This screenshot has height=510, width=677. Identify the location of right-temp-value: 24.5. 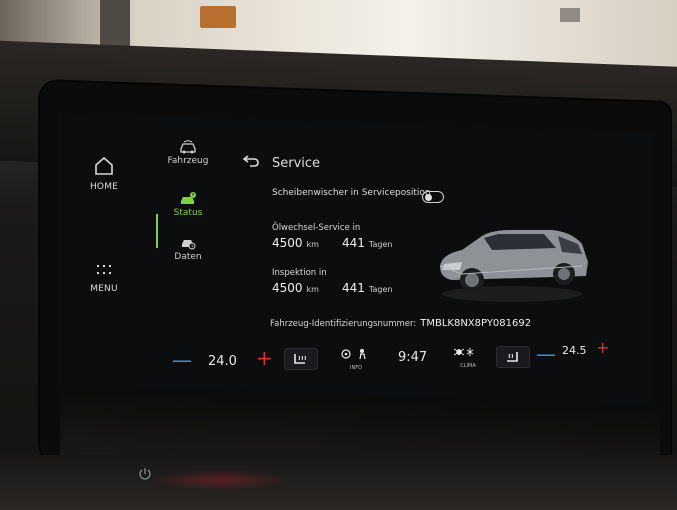
(574, 350).